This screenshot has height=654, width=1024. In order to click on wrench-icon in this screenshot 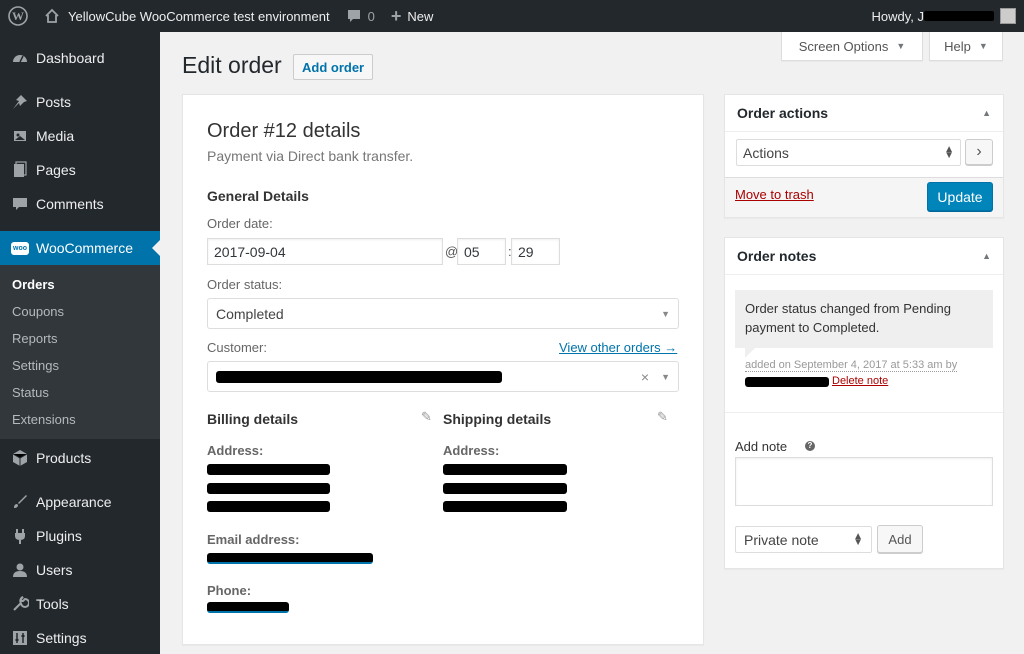, I will do `click(20, 604)`.